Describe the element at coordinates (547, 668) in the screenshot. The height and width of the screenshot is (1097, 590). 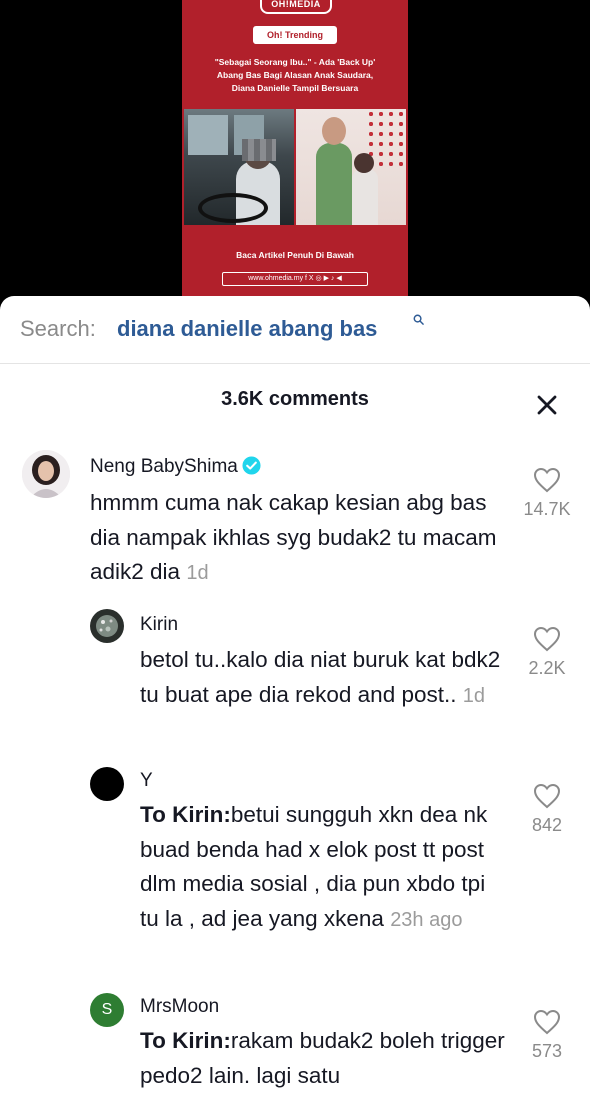
I see `like-count: 2.2K` at that location.